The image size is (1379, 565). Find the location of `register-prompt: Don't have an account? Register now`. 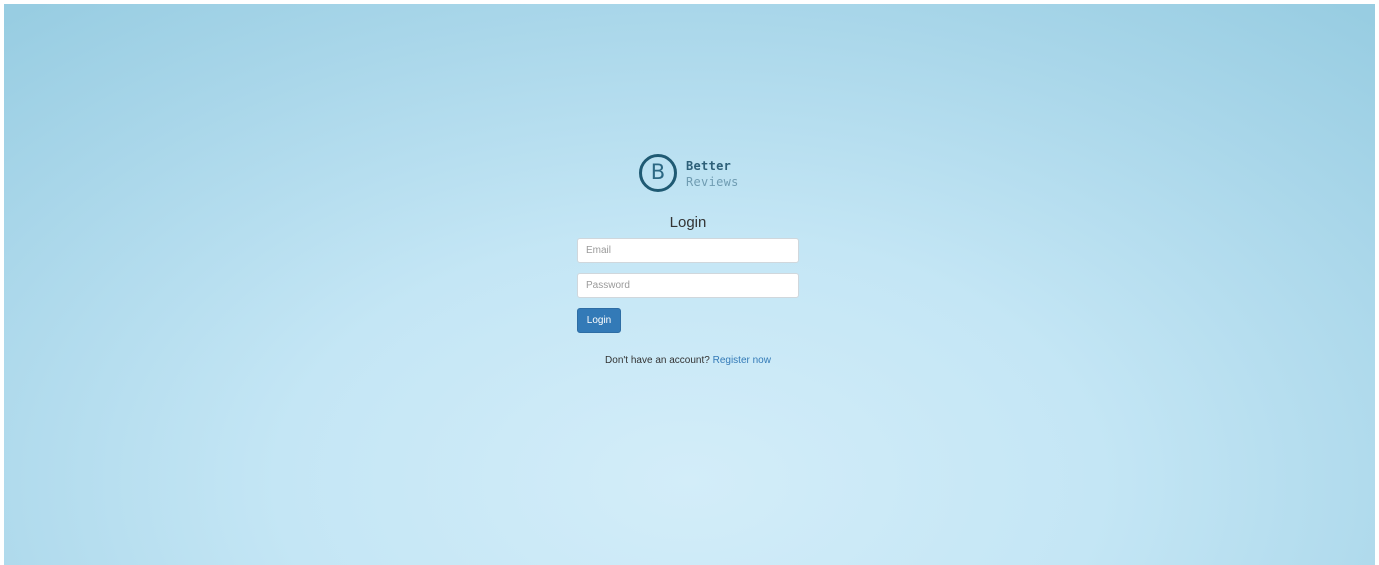

register-prompt: Don't have an account? Register now is located at coordinates (688, 360).